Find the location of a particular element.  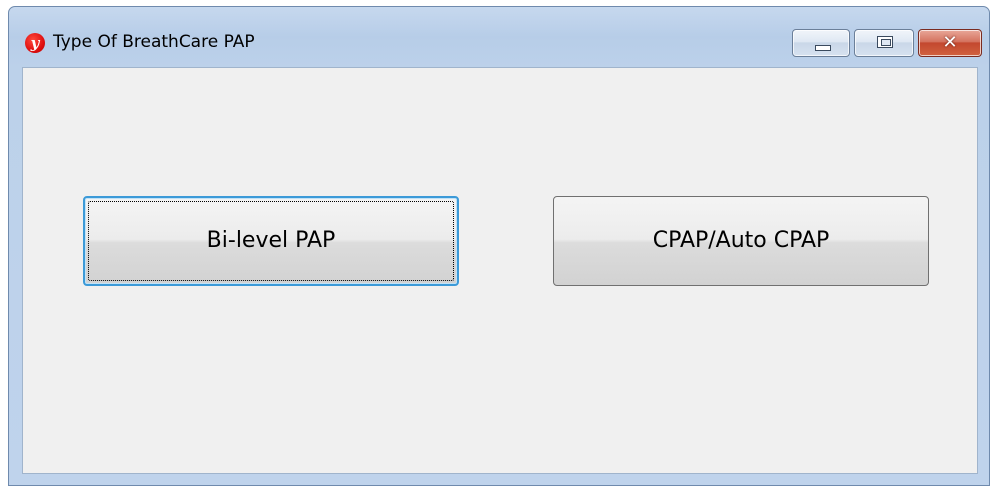

maximize-icon is located at coordinates (885, 42).